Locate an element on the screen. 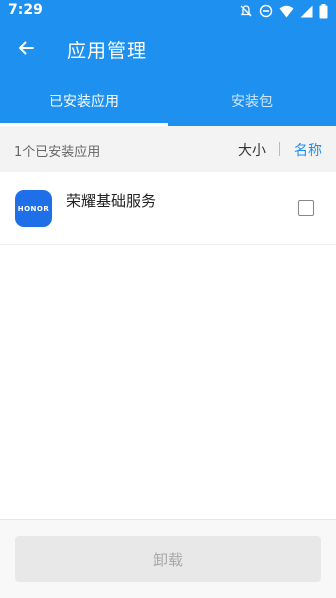 Image resolution: width=336 pixels, height=598 pixels. sort-by-size-button: 大小 is located at coordinates (252, 150).